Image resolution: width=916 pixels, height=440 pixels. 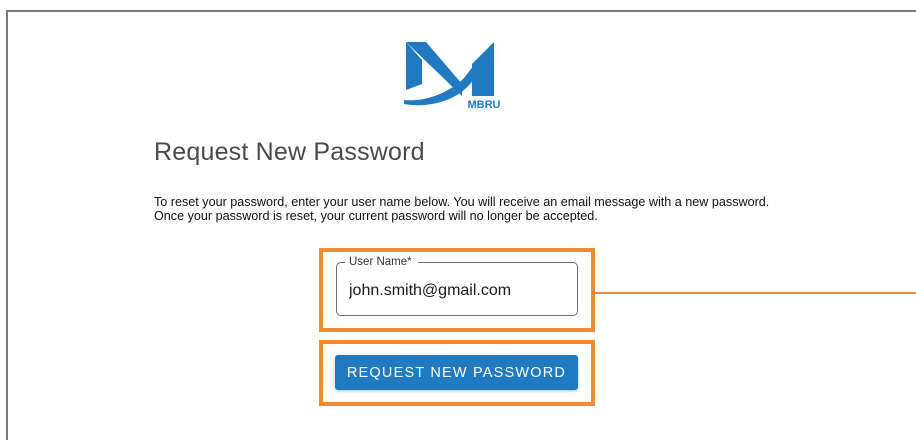 I want to click on mbru-logo: MBRU, so click(x=452, y=74).